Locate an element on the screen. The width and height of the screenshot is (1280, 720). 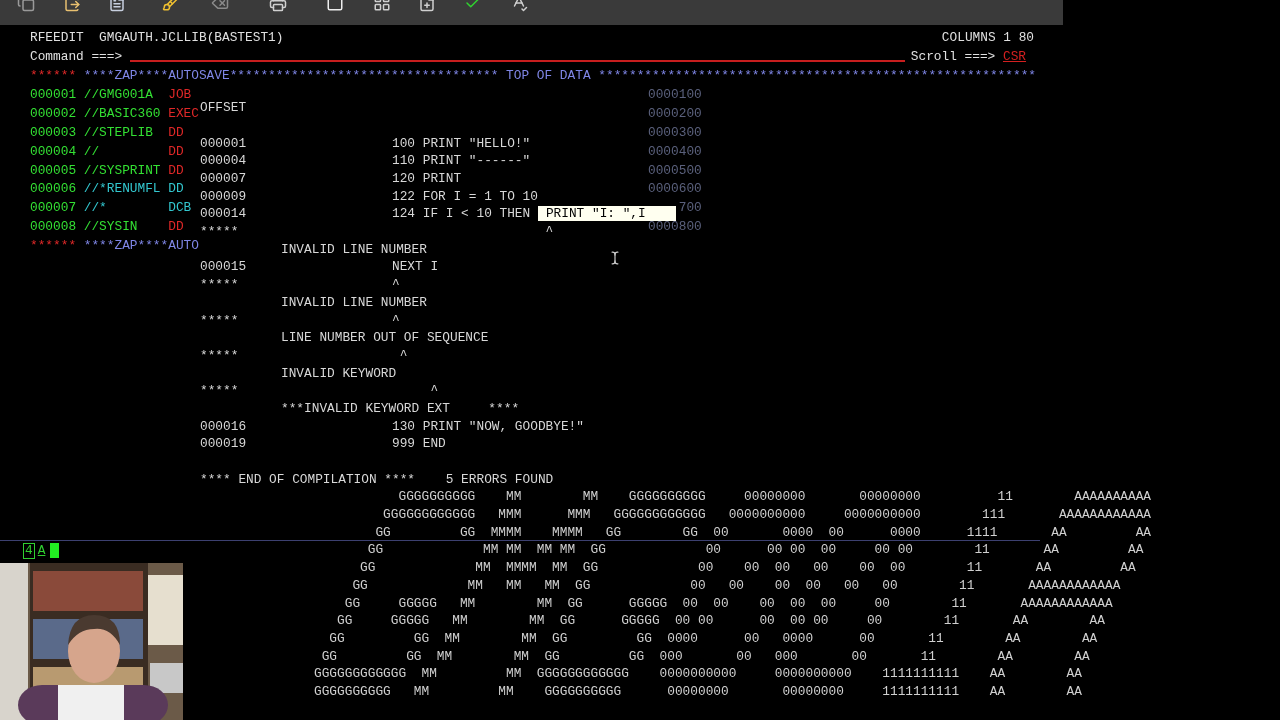
line-number: 000002 is located at coordinates (53, 113).